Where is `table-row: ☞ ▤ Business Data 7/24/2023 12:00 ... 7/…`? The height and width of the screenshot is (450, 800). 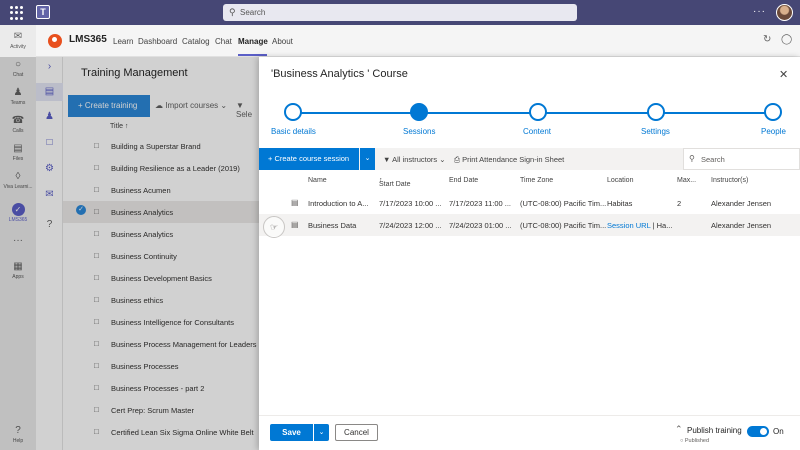 table-row: ☞ ▤ Business Data 7/24/2023 12:00 ... 7/… is located at coordinates (529, 226).